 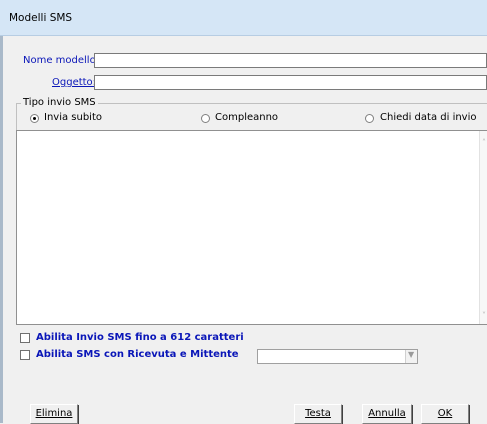 I want to click on elimina-button: Elimina, so click(x=54, y=414).